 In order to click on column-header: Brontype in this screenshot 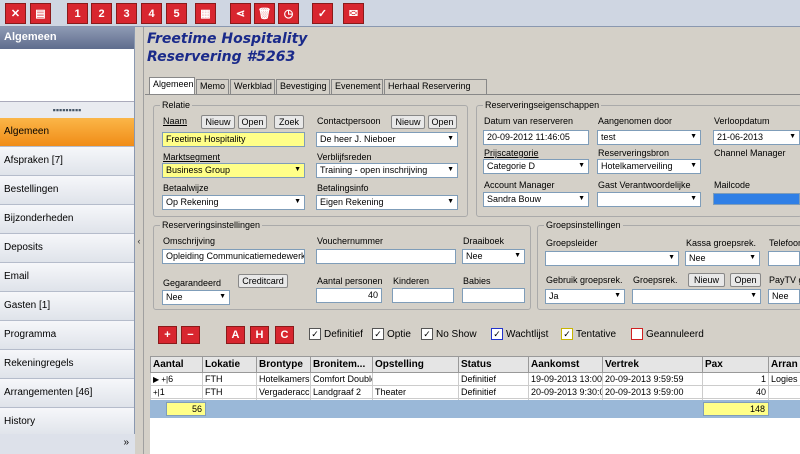, I will do `click(283, 364)`.